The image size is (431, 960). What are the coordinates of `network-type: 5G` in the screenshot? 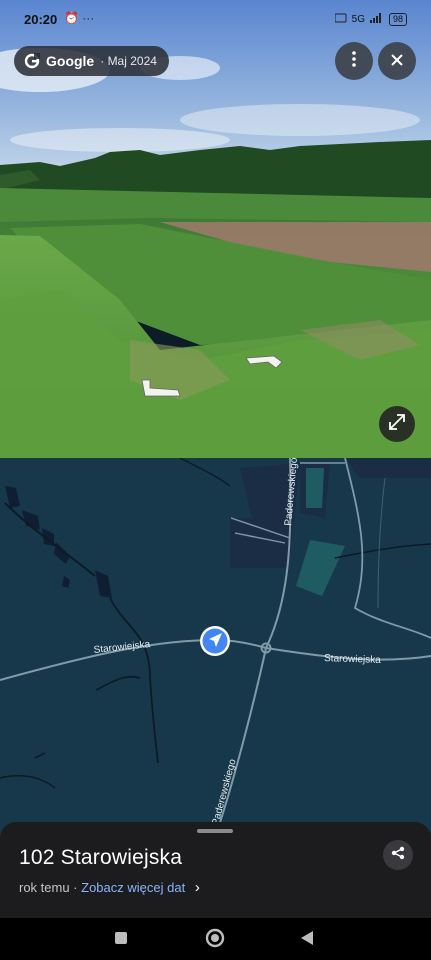 It's located at (358, 19).